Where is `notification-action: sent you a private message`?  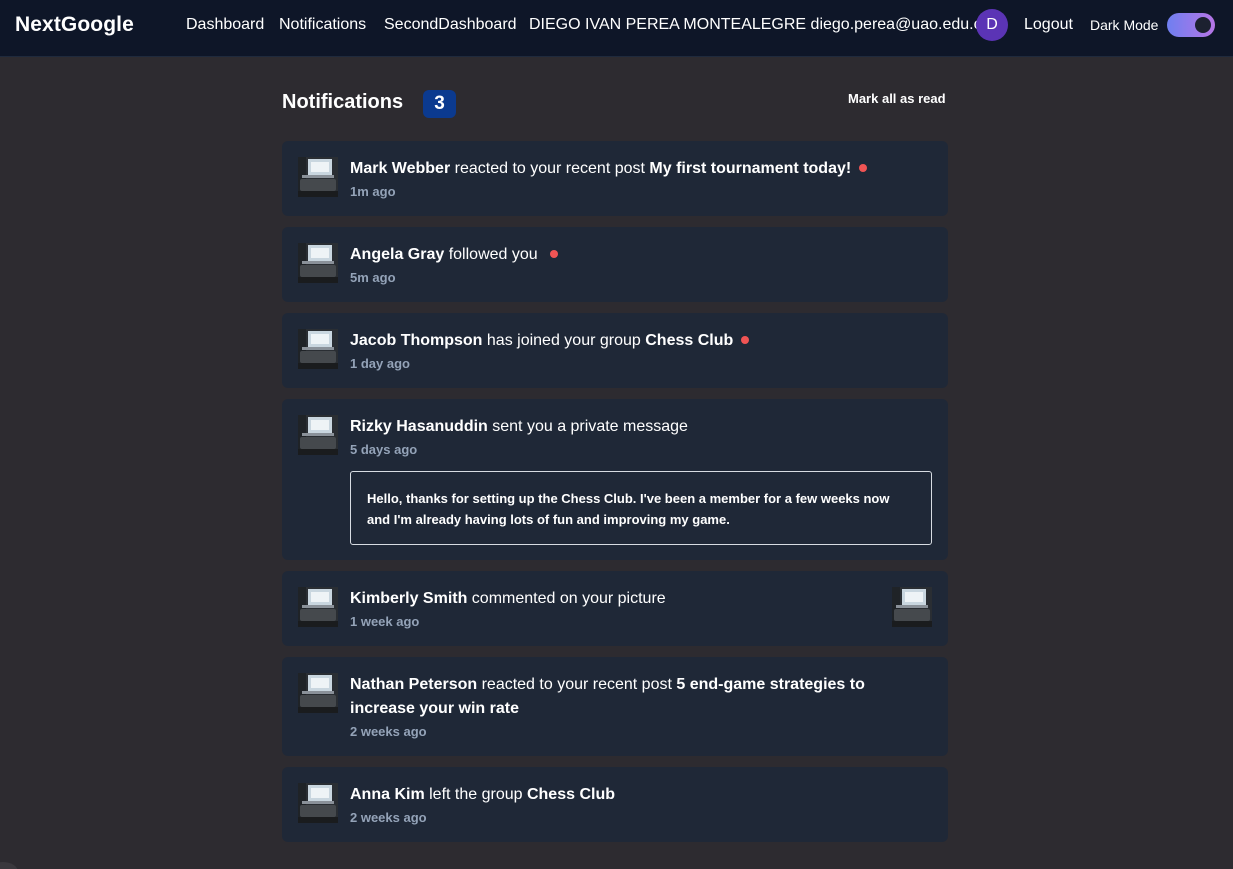
notification-action: sent you a private message is located at coordinates (587, 426).